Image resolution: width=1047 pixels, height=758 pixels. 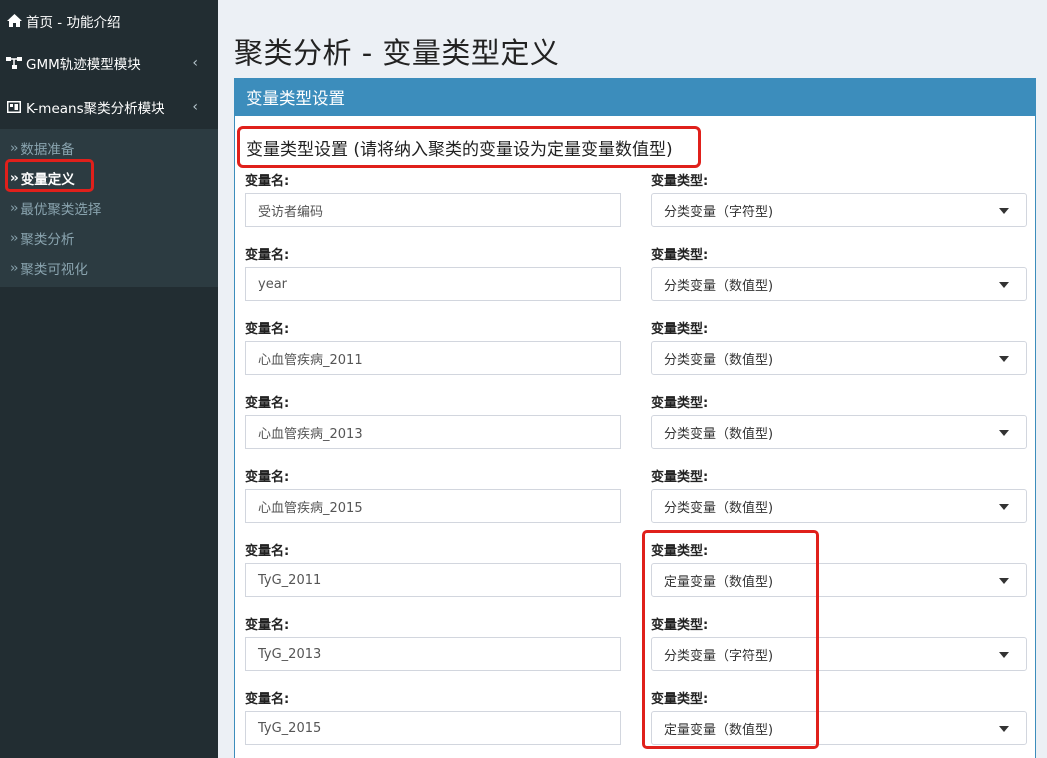 I want to click on var-name-input: 受访者编码, so click(x=433, y=210).